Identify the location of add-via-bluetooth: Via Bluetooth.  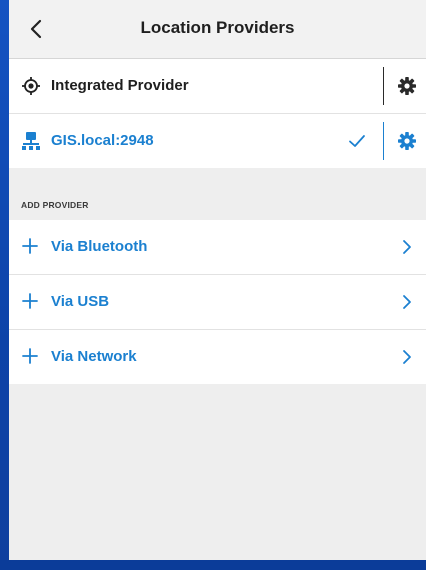
(217, 247).